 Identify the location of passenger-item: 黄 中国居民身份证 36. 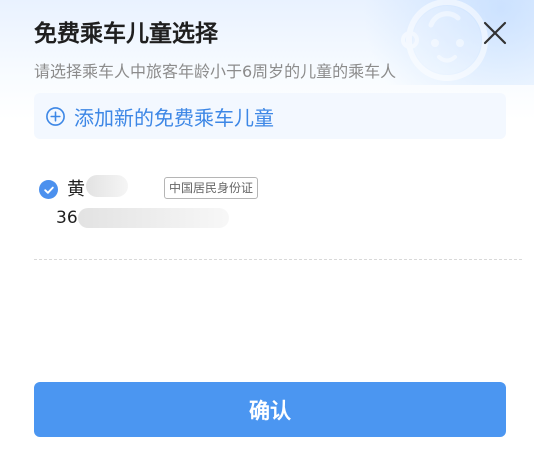
(270, 204).